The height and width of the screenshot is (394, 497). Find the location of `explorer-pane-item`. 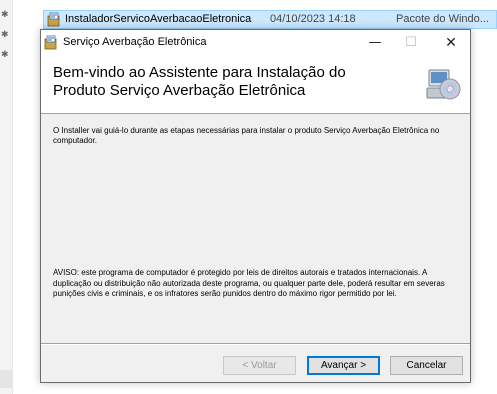

explorer-pane-item is located at coordinates (6, 379).